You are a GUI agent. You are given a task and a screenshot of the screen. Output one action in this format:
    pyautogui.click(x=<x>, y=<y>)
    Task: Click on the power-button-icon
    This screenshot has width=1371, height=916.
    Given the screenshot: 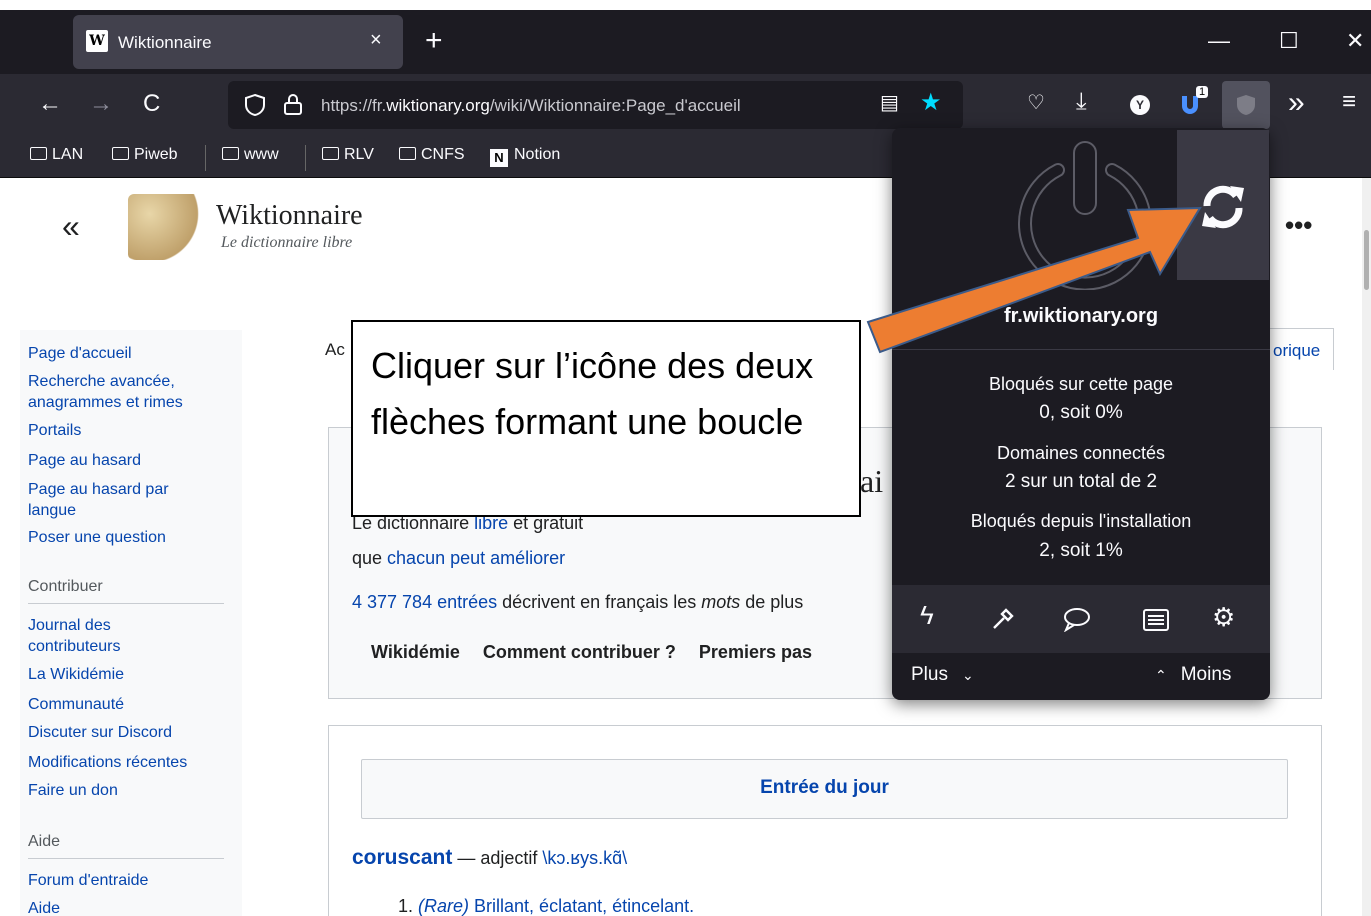 What is the action you would take?
    pyautogui.click(x=1085, y=215)
    